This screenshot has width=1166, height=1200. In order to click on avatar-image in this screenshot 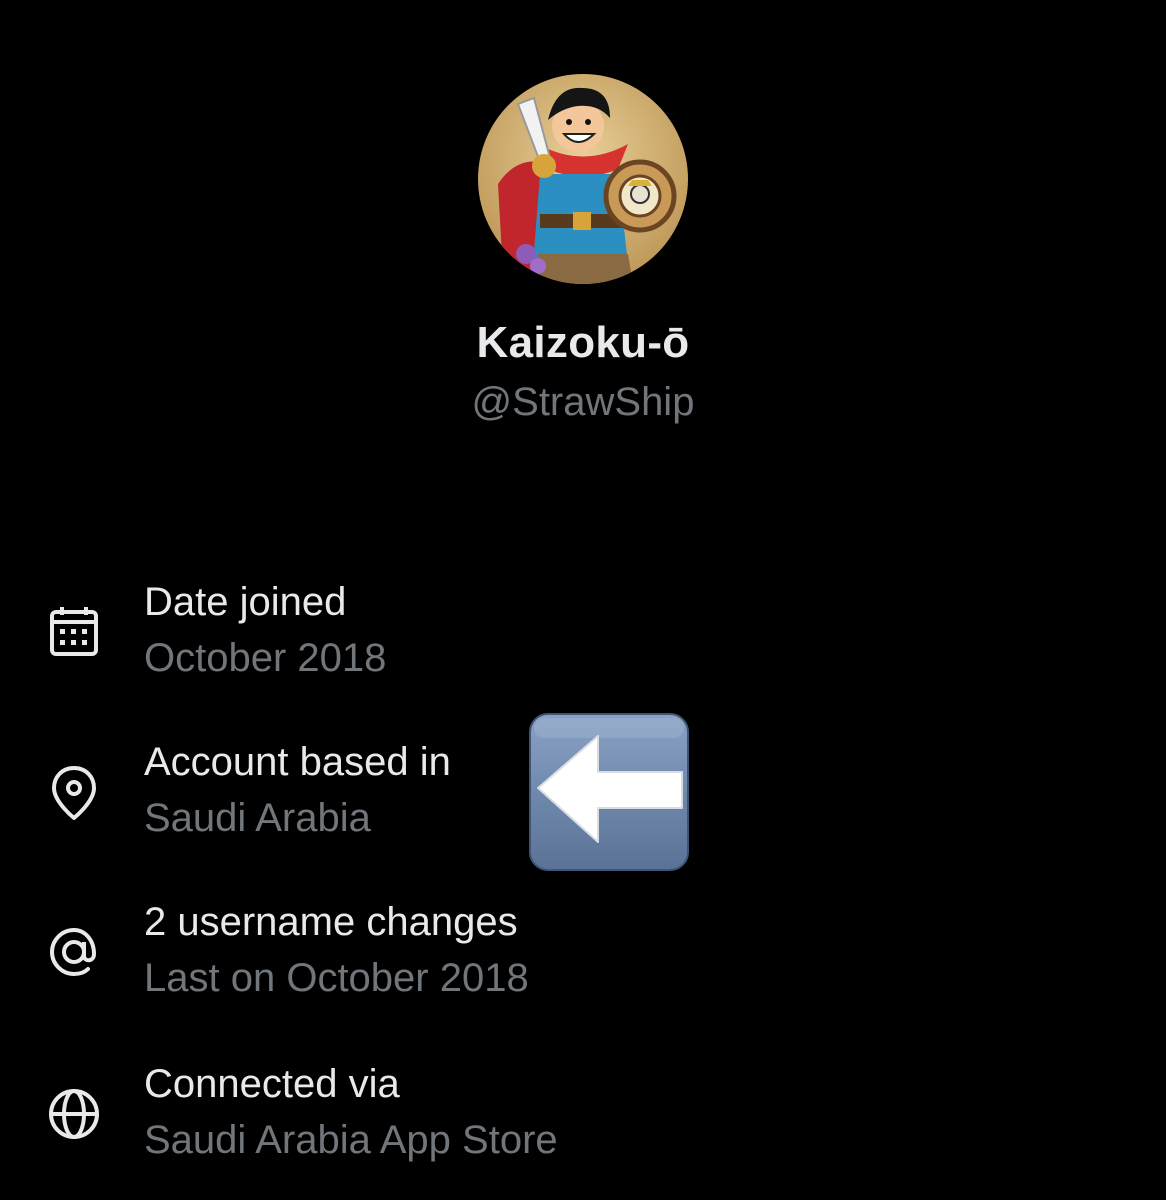, I will do `click(583, 179)`.